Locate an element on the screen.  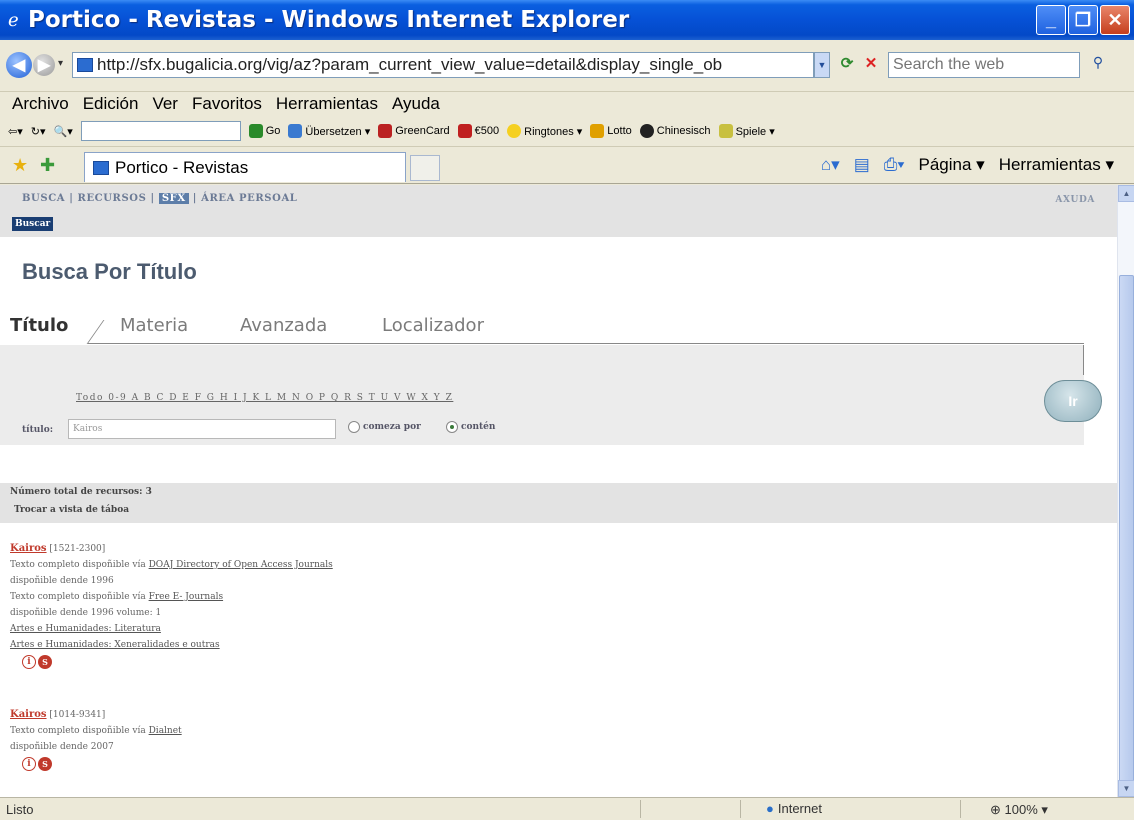
toolbar-back-icon: ⇦▾ is located at coordinates (15, 131).